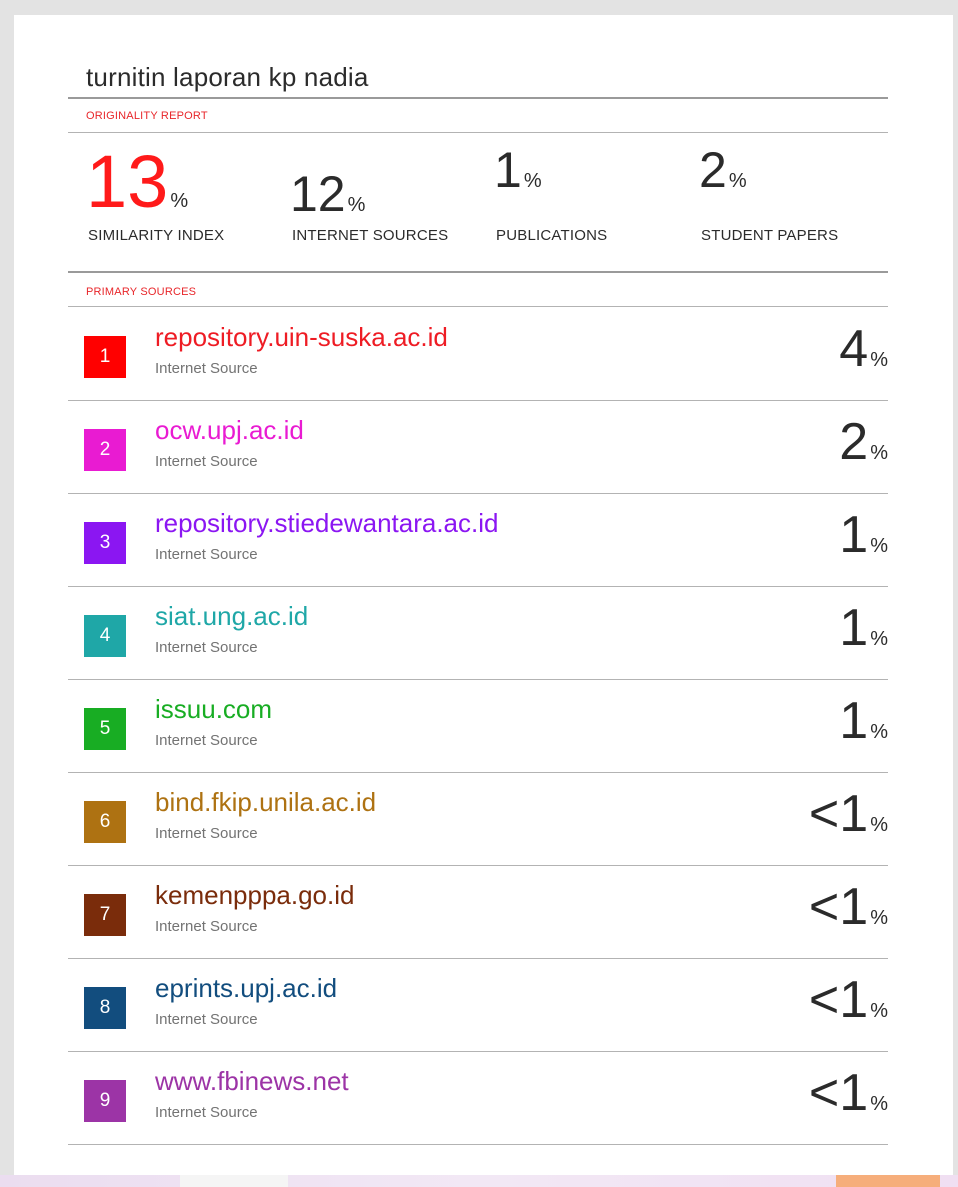  Describe the element at coordinates (327, 523) in the screenshot. I see `source-name: repository.stiedewantara.ac.id` at that location.